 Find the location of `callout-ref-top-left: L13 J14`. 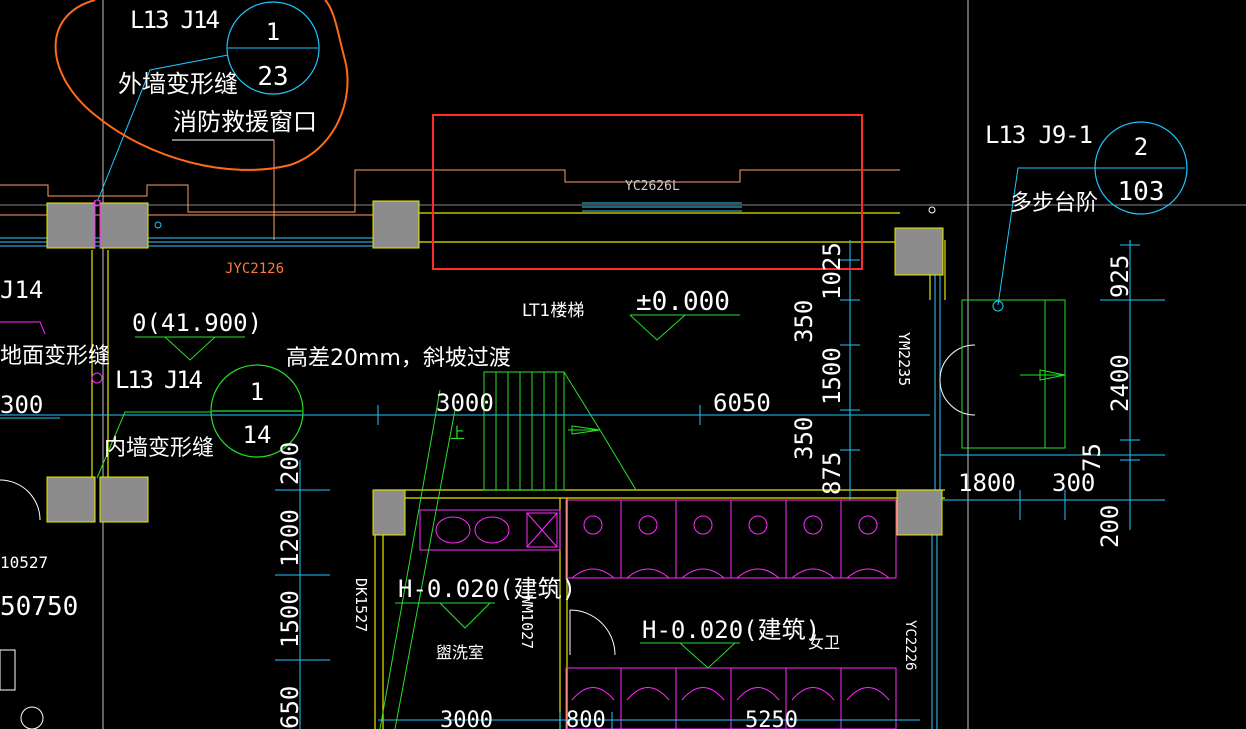

callout-ref-top-left: L13 J14 is located at coordinates (175, 20).